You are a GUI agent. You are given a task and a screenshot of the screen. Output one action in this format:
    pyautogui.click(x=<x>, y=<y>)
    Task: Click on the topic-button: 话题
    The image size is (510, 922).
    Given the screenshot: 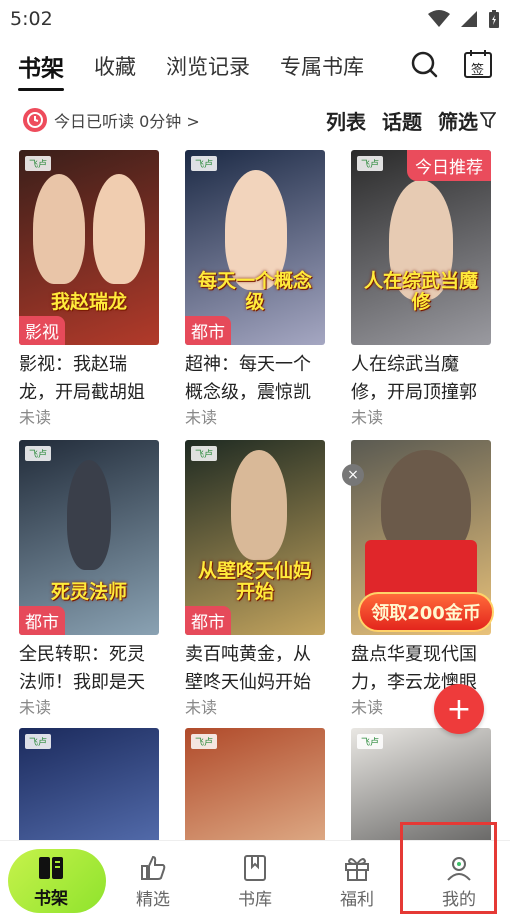 What is the action you would take?
    pyautogui.click(x=402, y=120)
    